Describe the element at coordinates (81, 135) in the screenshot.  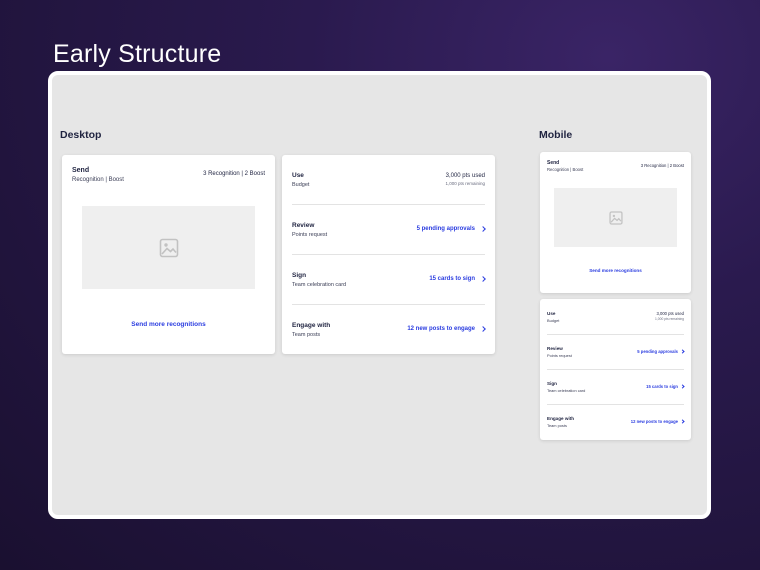
I see `desktop-label: Desktop` at that location.